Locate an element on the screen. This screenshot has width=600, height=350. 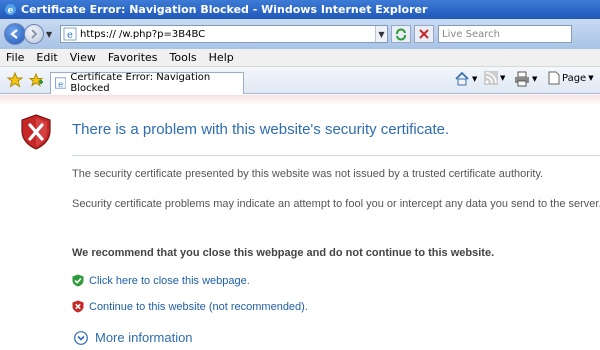
close-page-link: Click here to close this webpage. is located at coordinates (169, 281).